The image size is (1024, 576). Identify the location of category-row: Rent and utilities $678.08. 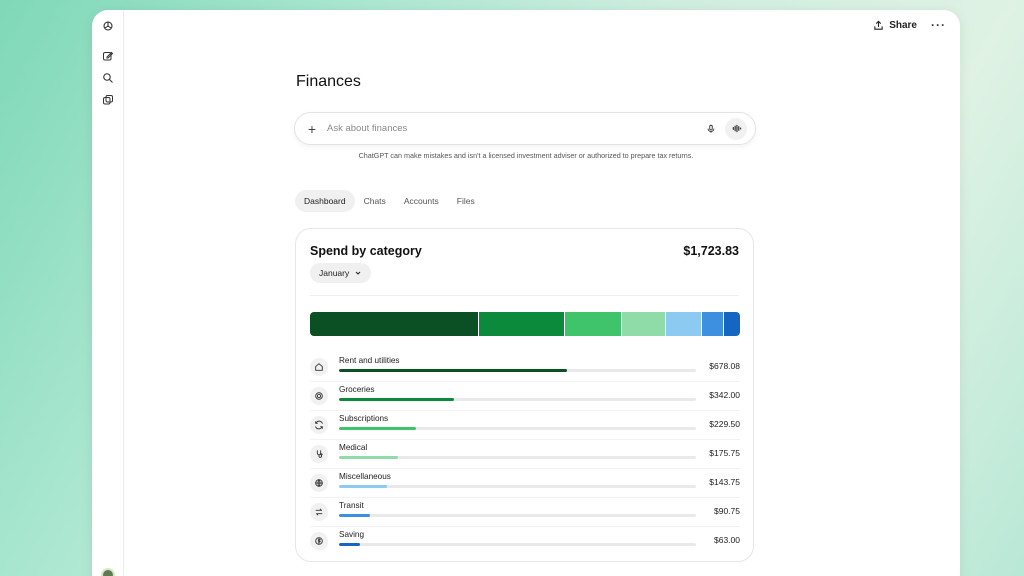
(525, 367).